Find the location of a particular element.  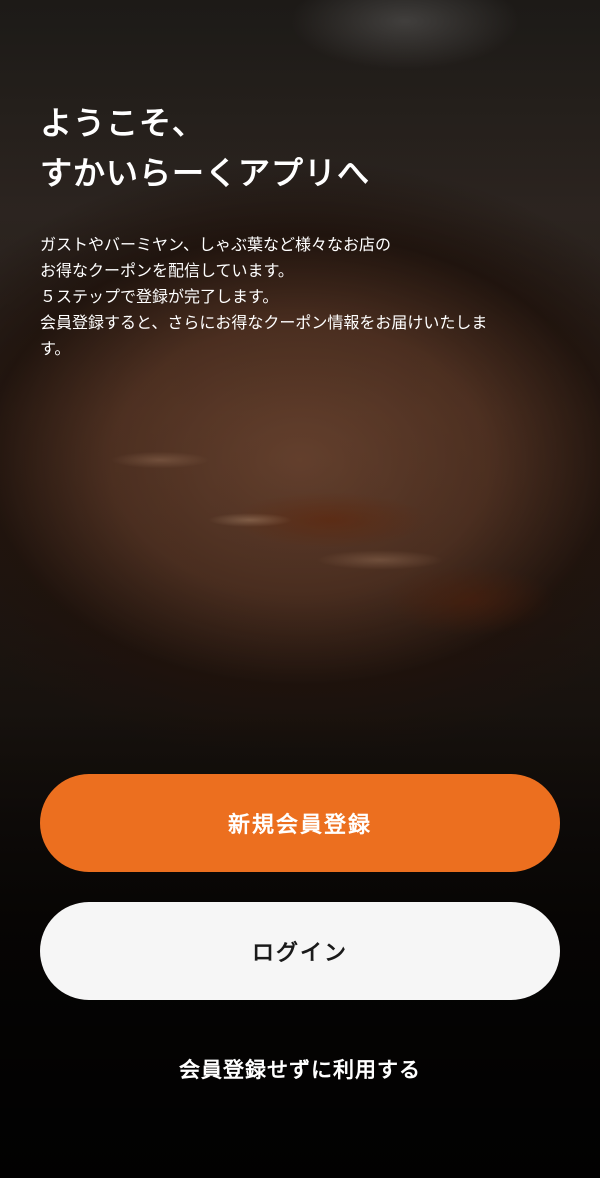

intro-line-5: す。 is located at coordinates (55, 348).